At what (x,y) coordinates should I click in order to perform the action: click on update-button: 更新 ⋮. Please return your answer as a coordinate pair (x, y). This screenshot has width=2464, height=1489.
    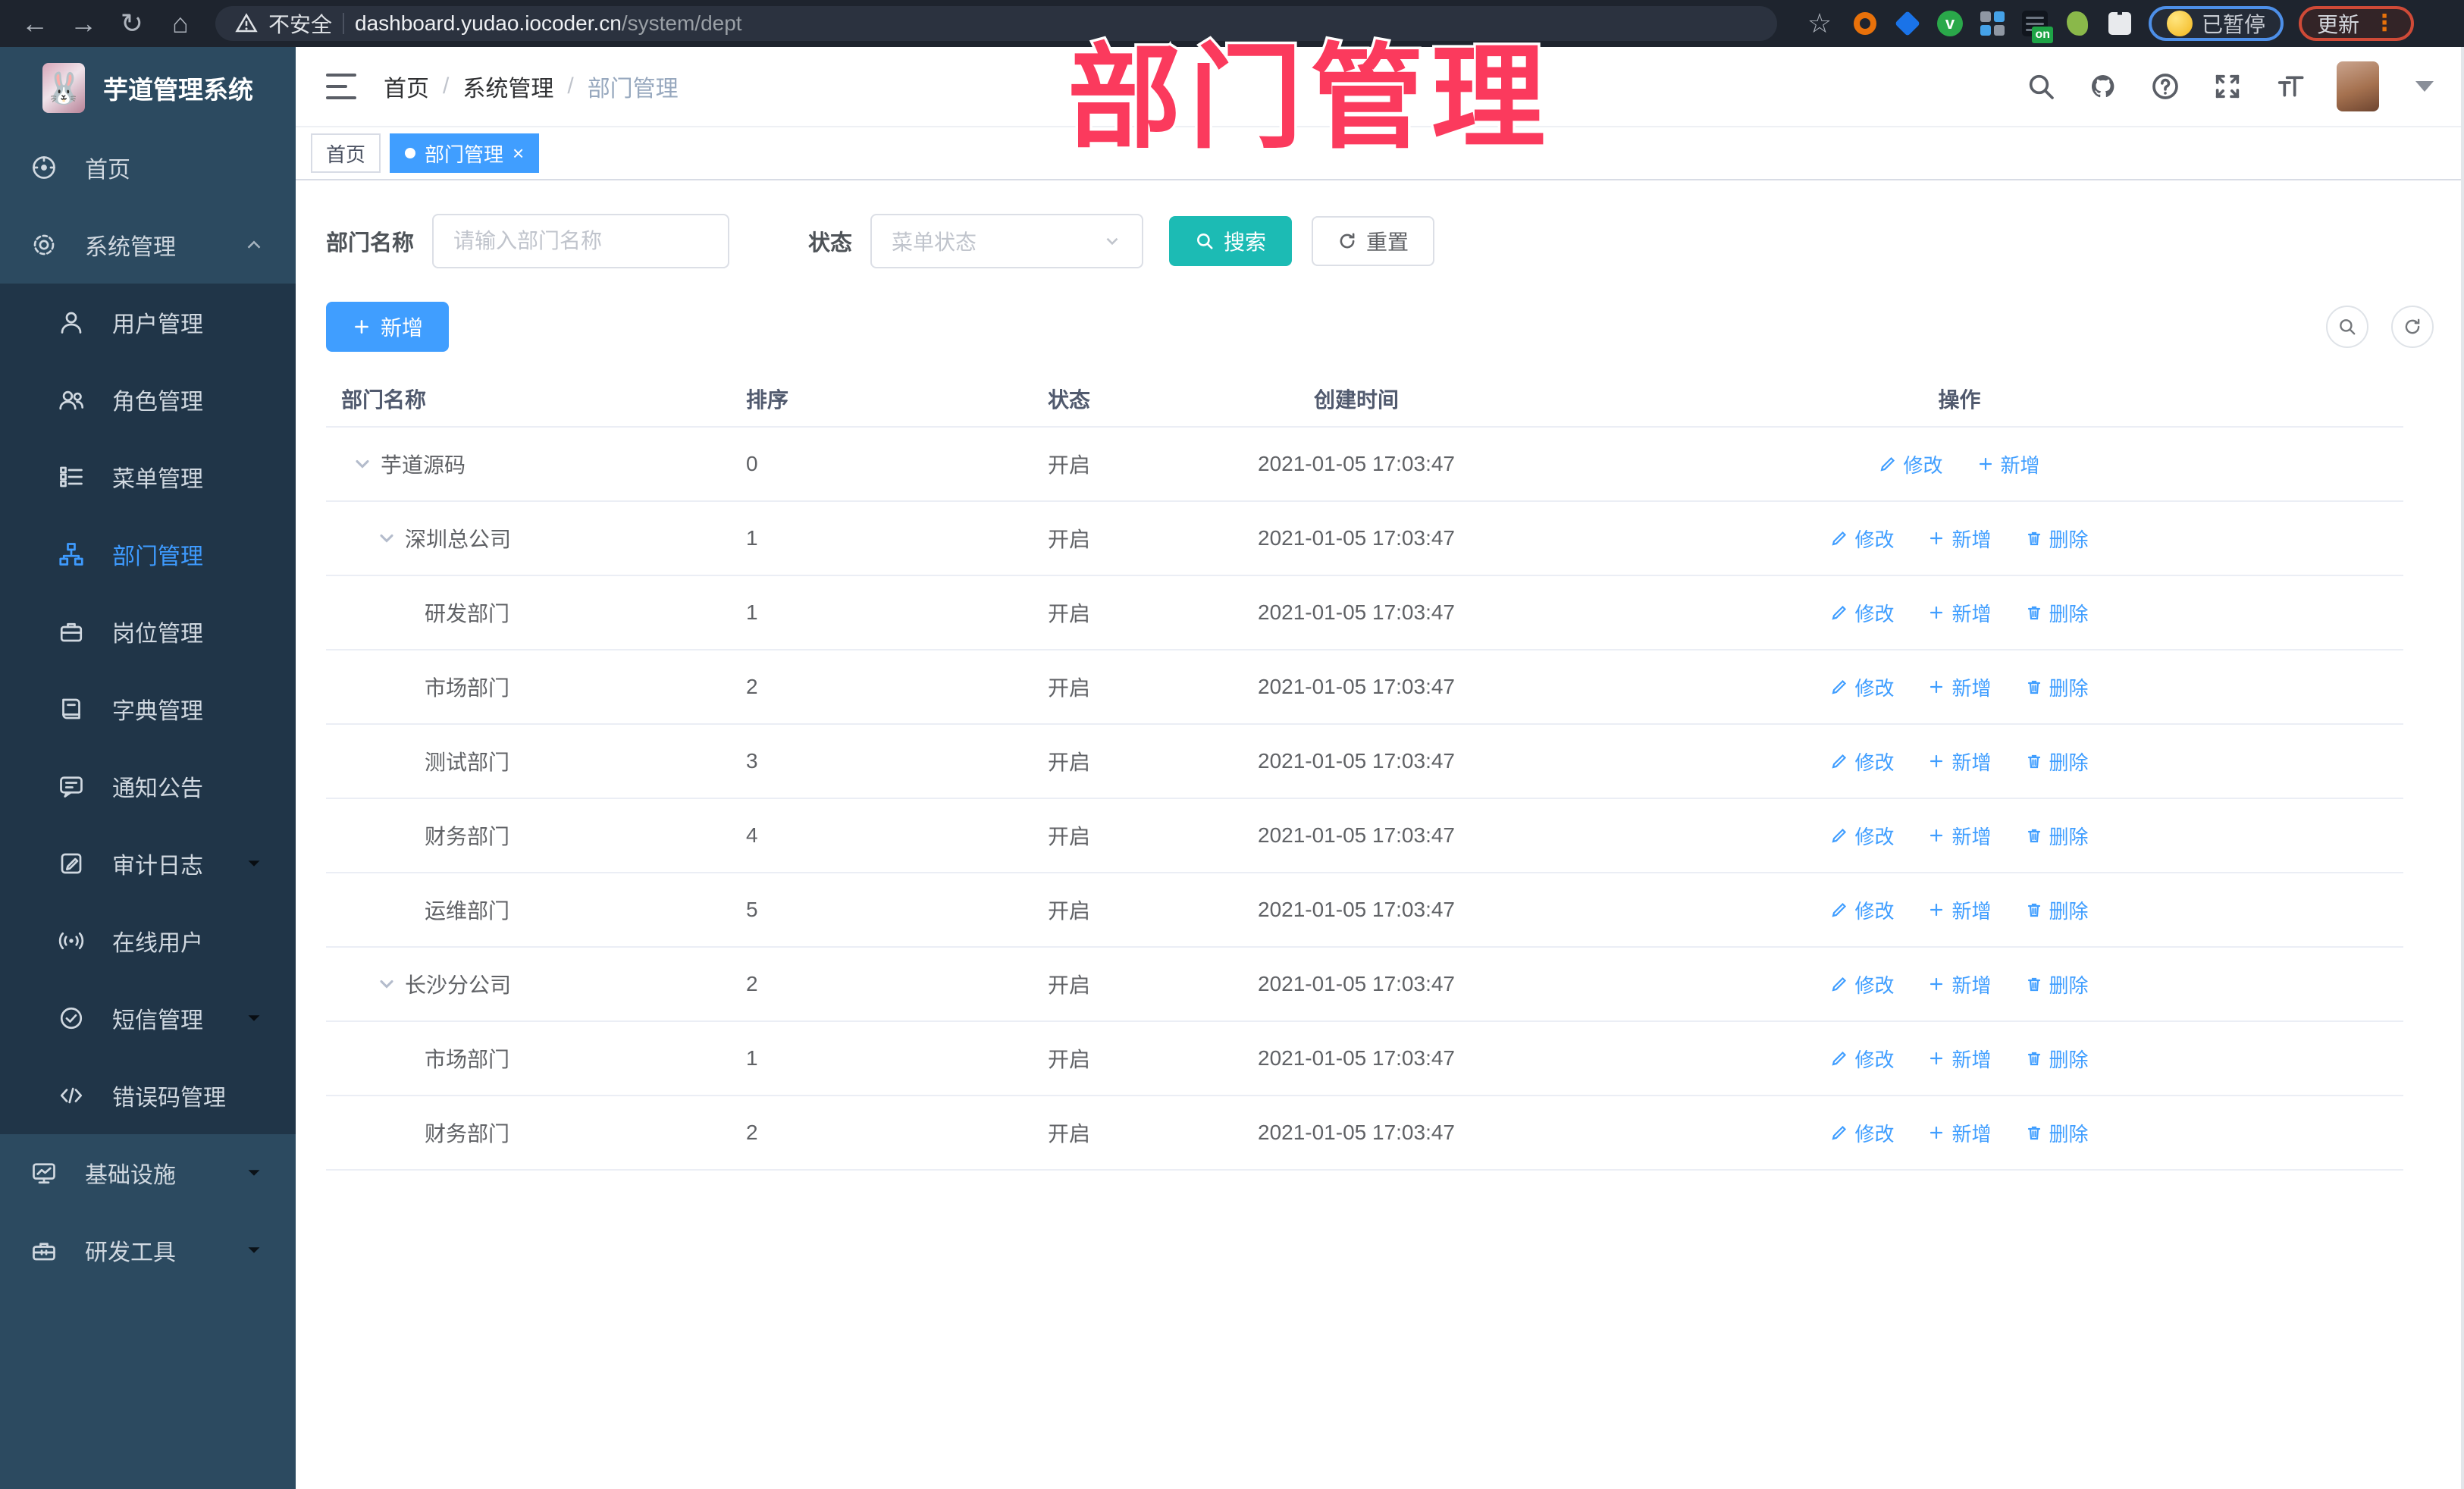
    Looking at the image, I should click on (2357, 23).